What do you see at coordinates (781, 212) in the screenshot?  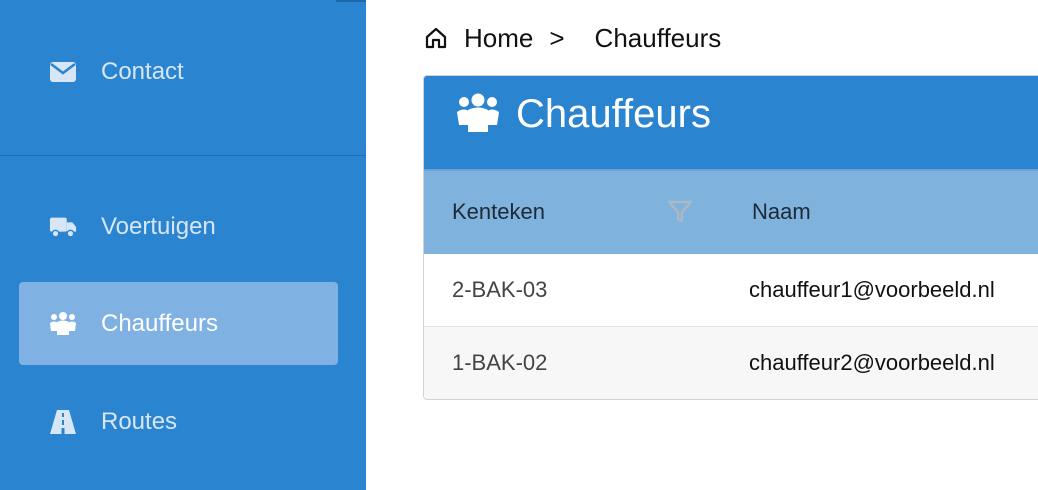 I see `column-header-naam: Naam` at bounding box center [781, 212].